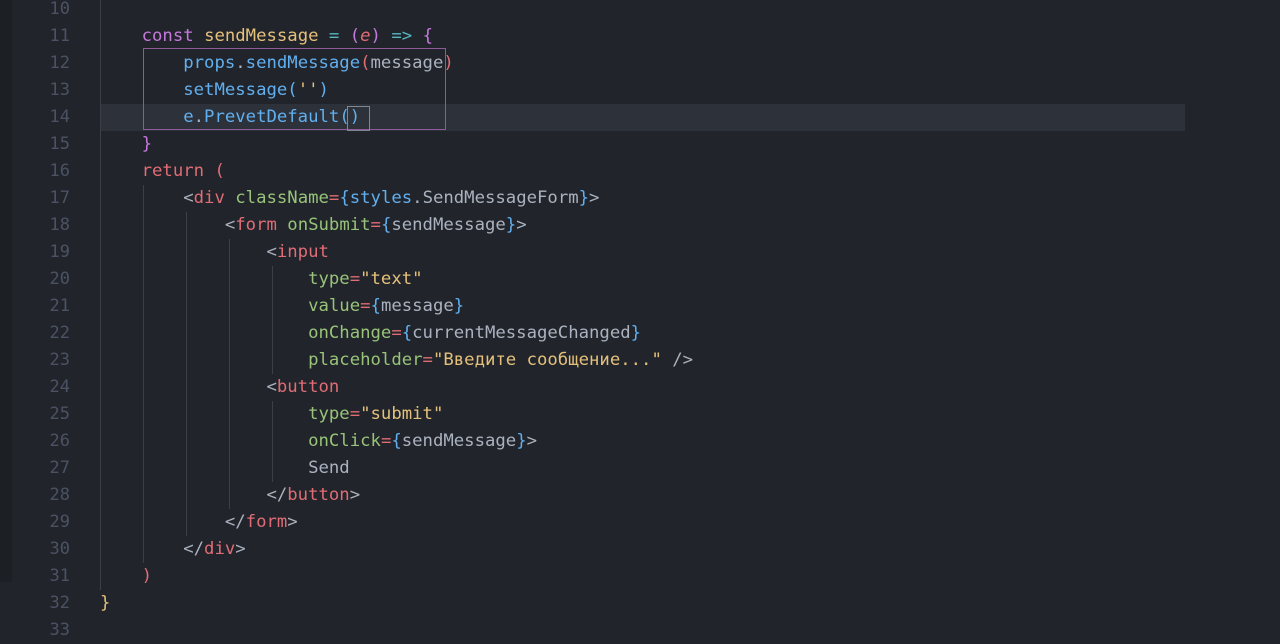 The image size is (1280, 644). I want to click on code-line-20: type="text", so click(261, 279).